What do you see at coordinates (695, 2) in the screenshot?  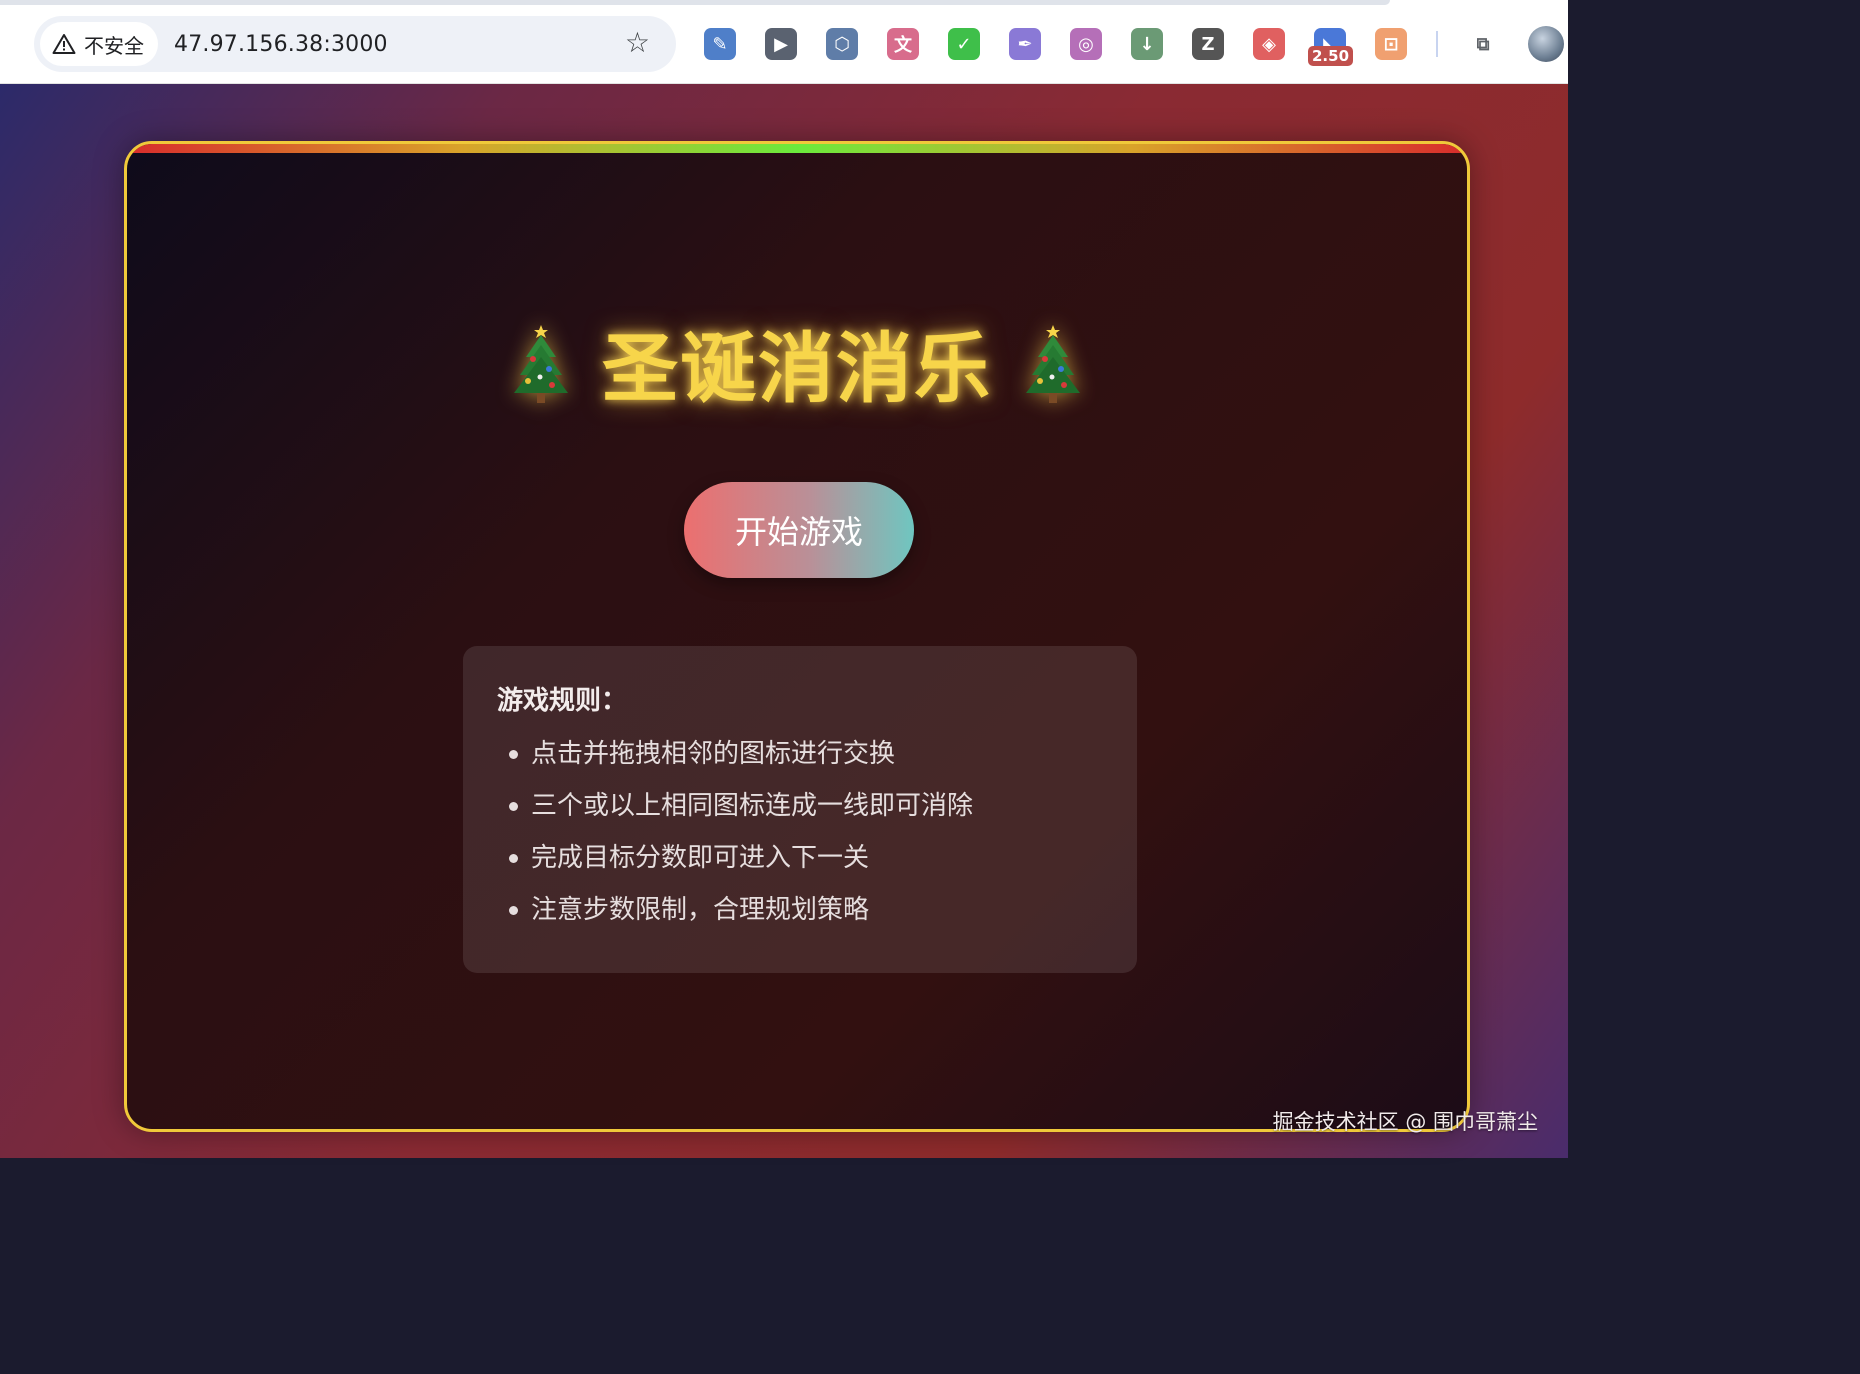 I see `tab-strip-edge` at bounding box center [695, 2].